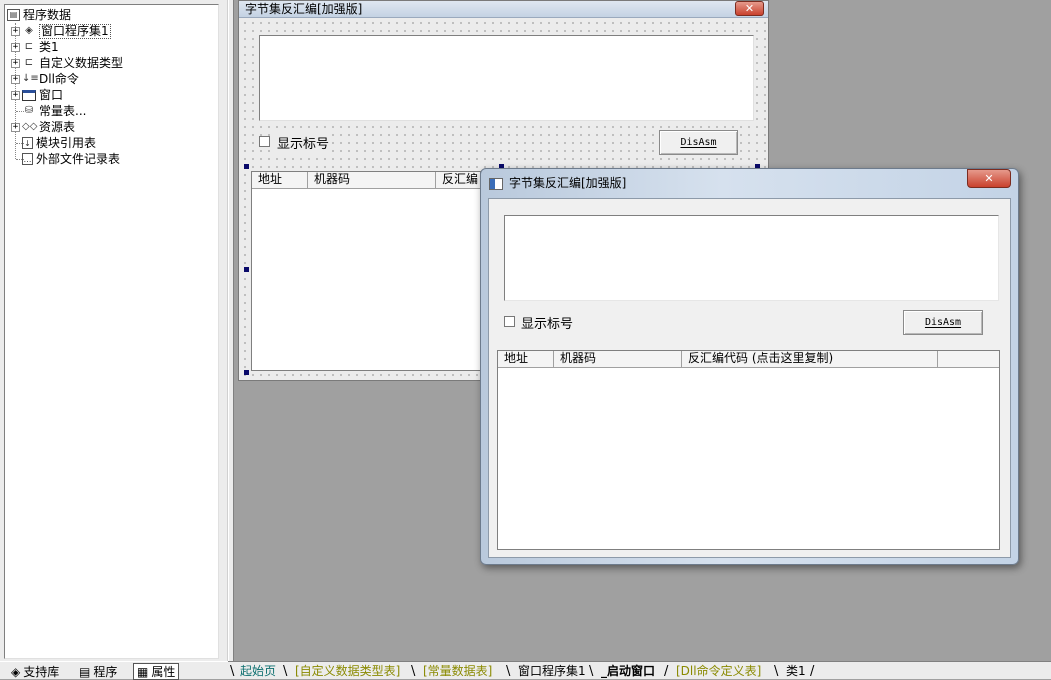 The image size is (1051, 680). I want to click on tree-item-label: 模块引用表, so click(66, 143).